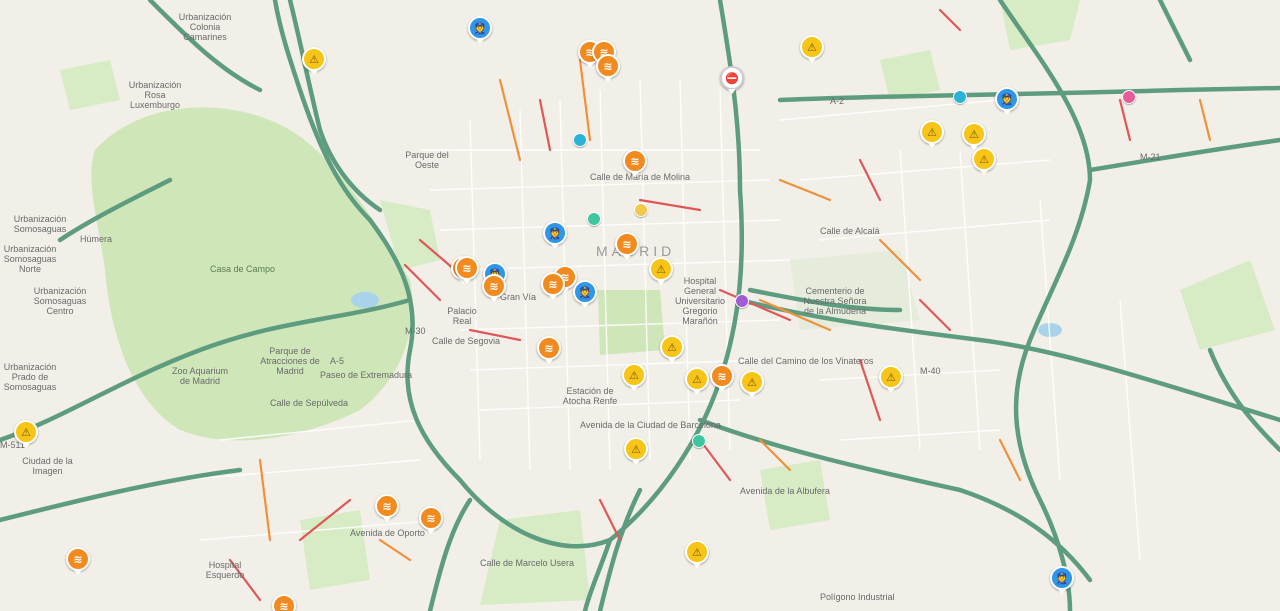 The image size is (1280, 611). What do you see at coordinates (462, 316) in the screenshot?
I see `map-label: Palacio Real` at bounding box center [462, 316].